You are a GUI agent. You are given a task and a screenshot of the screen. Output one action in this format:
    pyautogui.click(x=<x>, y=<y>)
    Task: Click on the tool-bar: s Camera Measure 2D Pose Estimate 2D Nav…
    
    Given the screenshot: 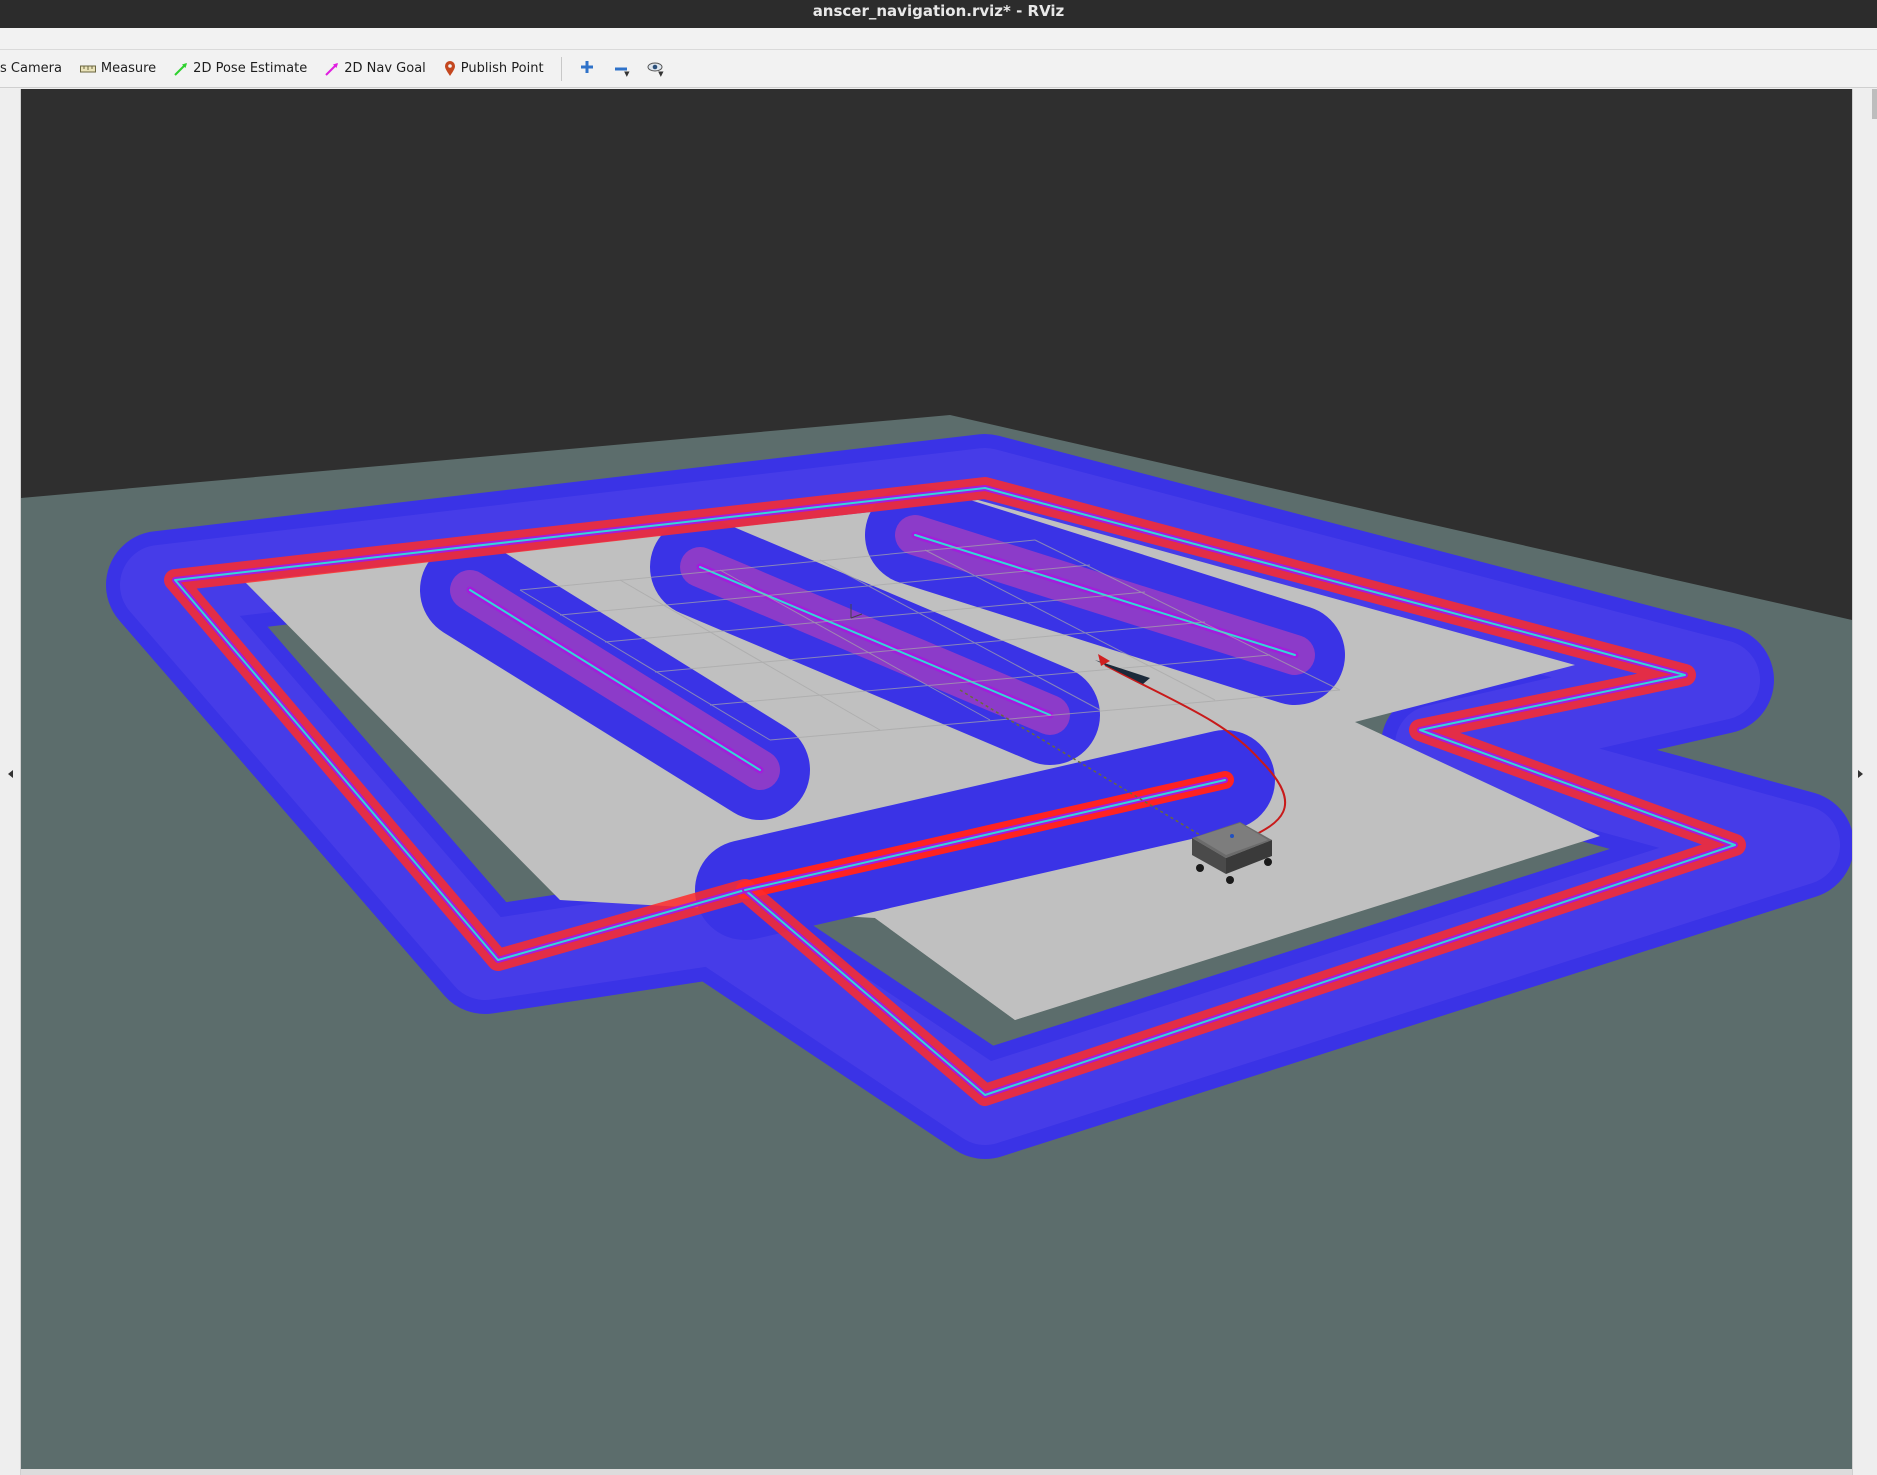 What is the action you would take?
    pyautogui.click(x=938, y=69)
    